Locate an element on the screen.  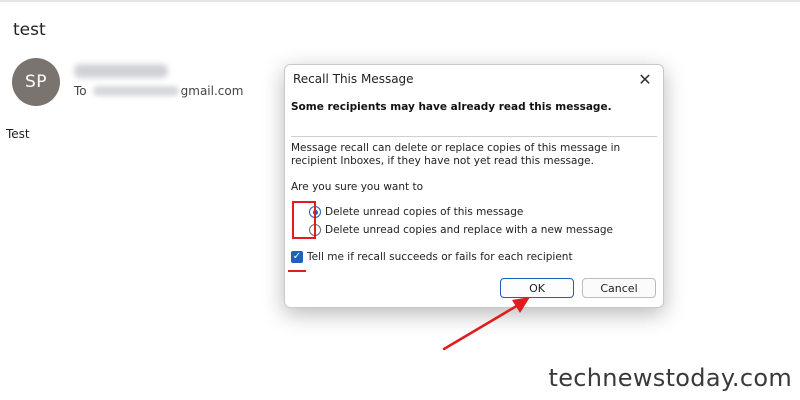
email-subject: test is located at coordinates (29, 30).